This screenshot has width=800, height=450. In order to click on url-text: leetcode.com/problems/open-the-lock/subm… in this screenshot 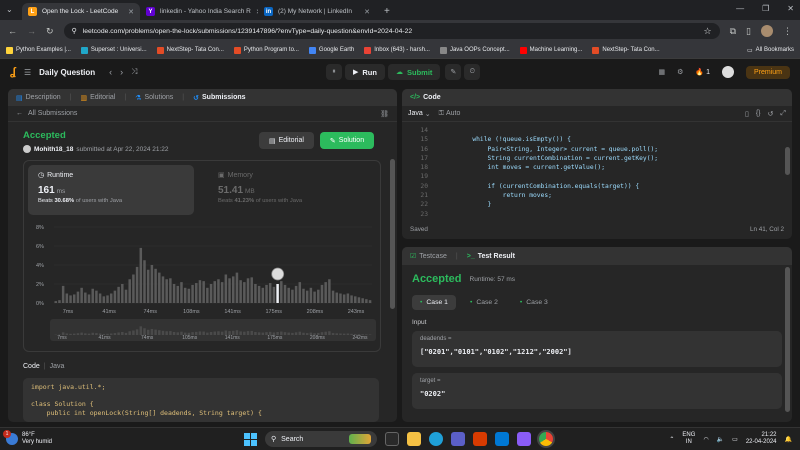, I will do `click(247, 31)`.